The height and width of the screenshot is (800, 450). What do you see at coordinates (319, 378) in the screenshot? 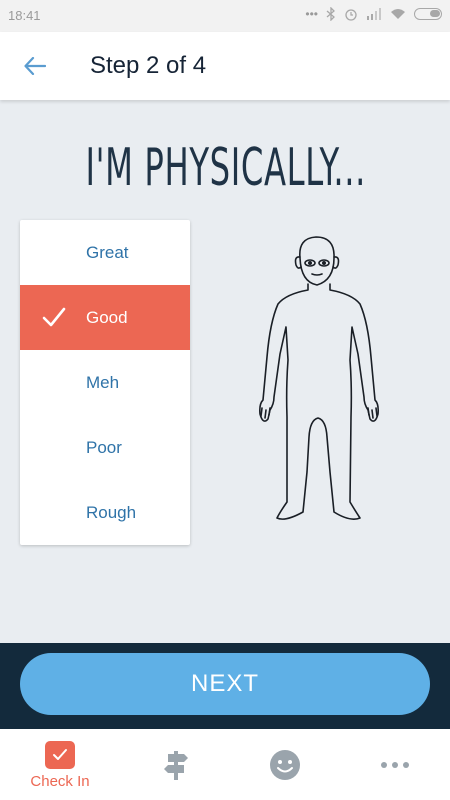
I see `body-figure-illustration` at bounding box center [319, 378].